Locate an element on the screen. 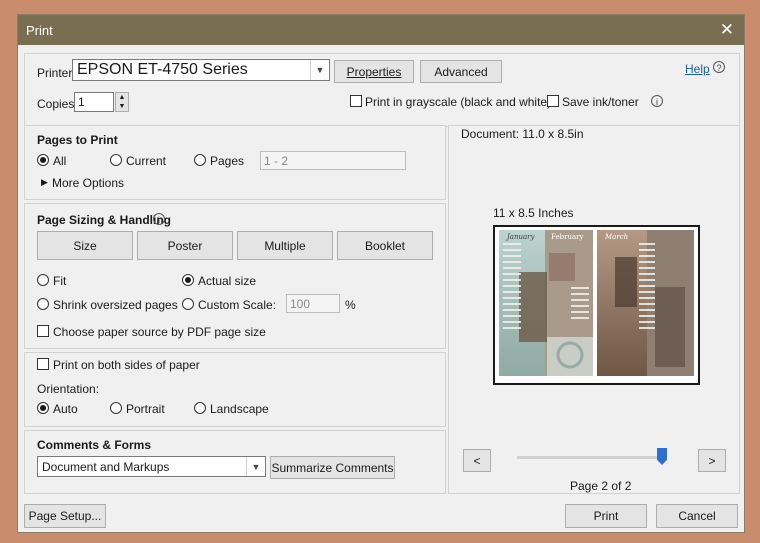 The image size is (760, 543). copies-stepper: ▲ ▼ is located at coordinates (122, 102).